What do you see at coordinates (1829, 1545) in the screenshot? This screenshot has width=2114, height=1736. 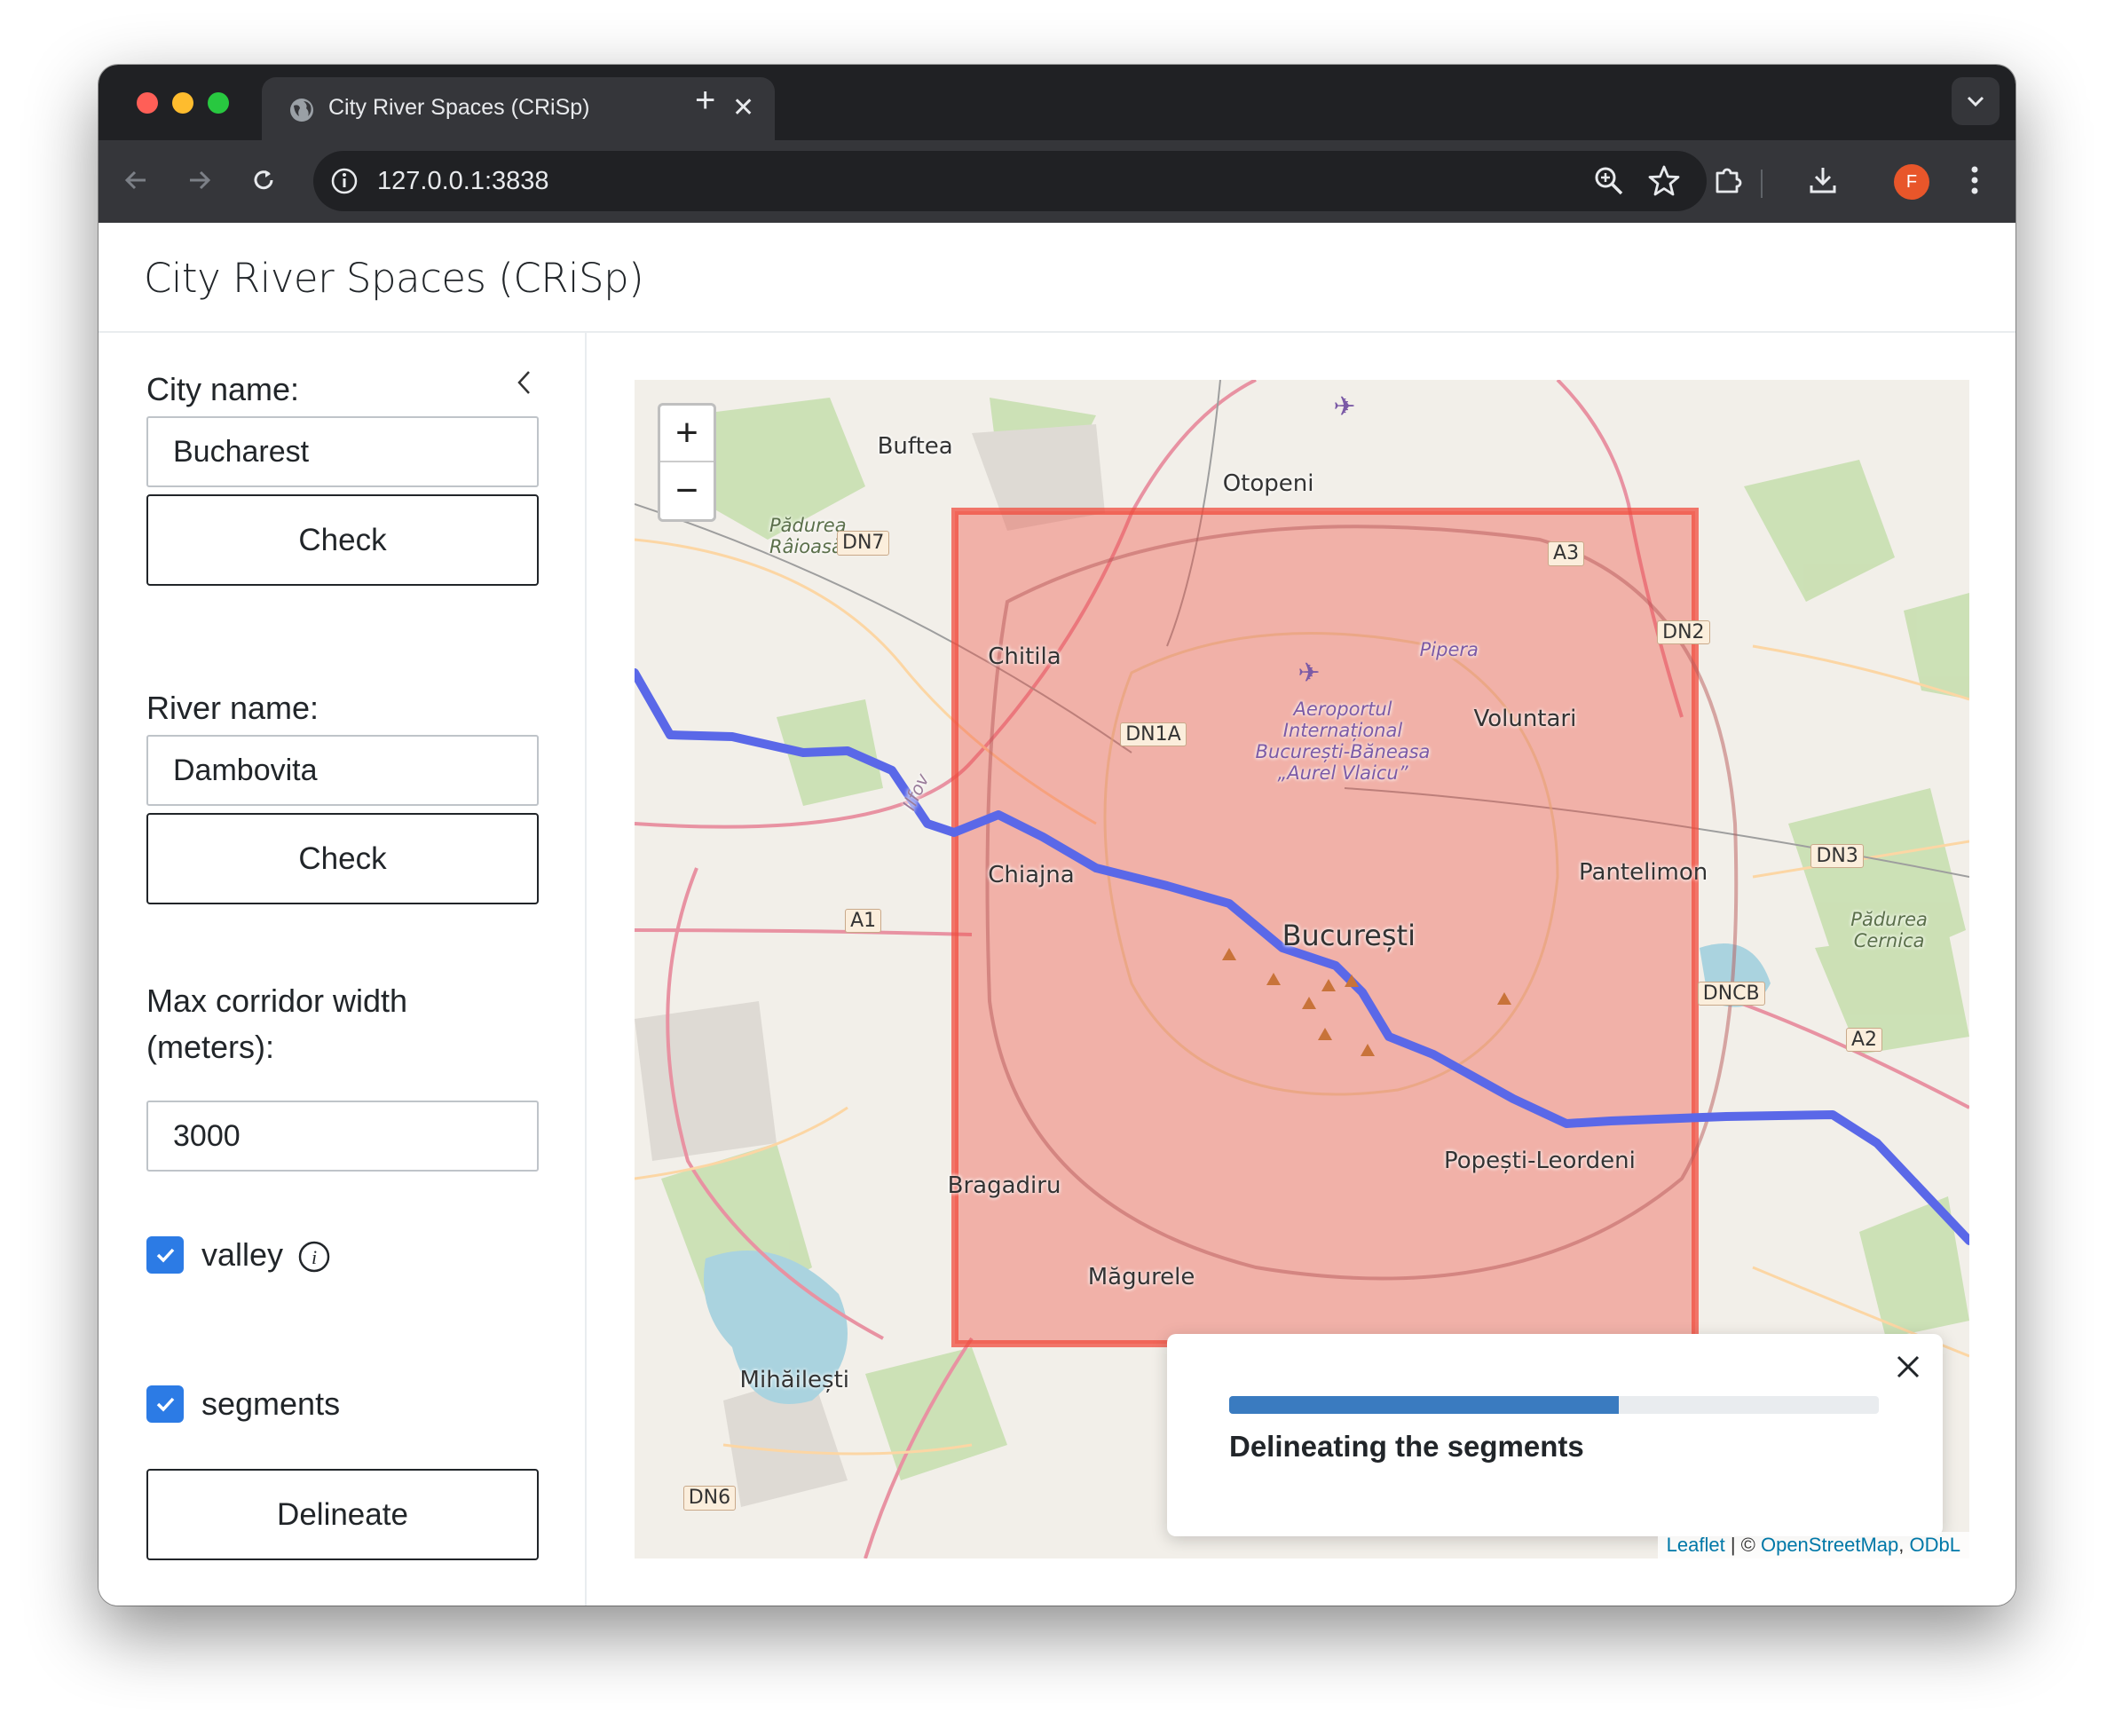 I see `osm-link: OpenStreetMap` at bounding box center [1829, 1545].